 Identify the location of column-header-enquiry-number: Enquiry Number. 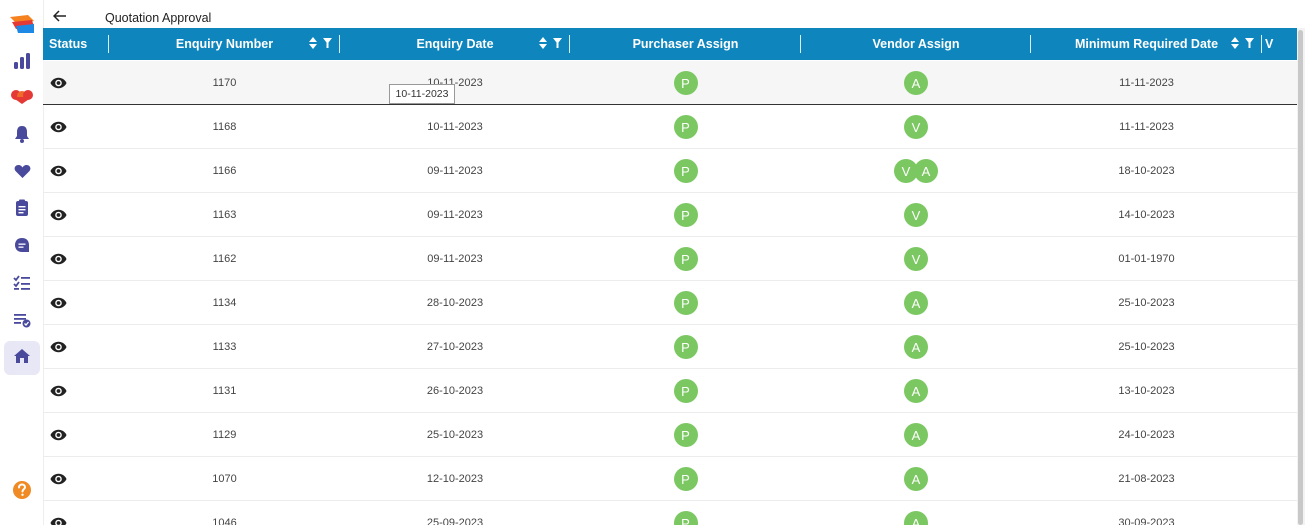
(224, 44).